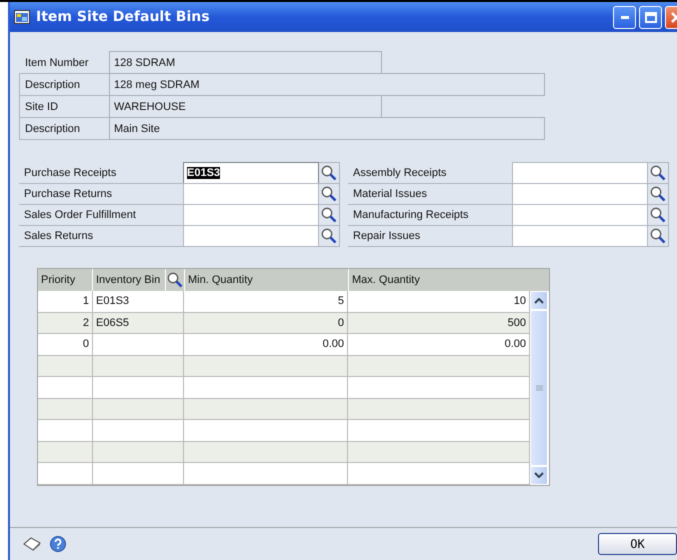 The height and width of the screenshot is (560, 677). I want to click on grip-icon, so click(539, 387).